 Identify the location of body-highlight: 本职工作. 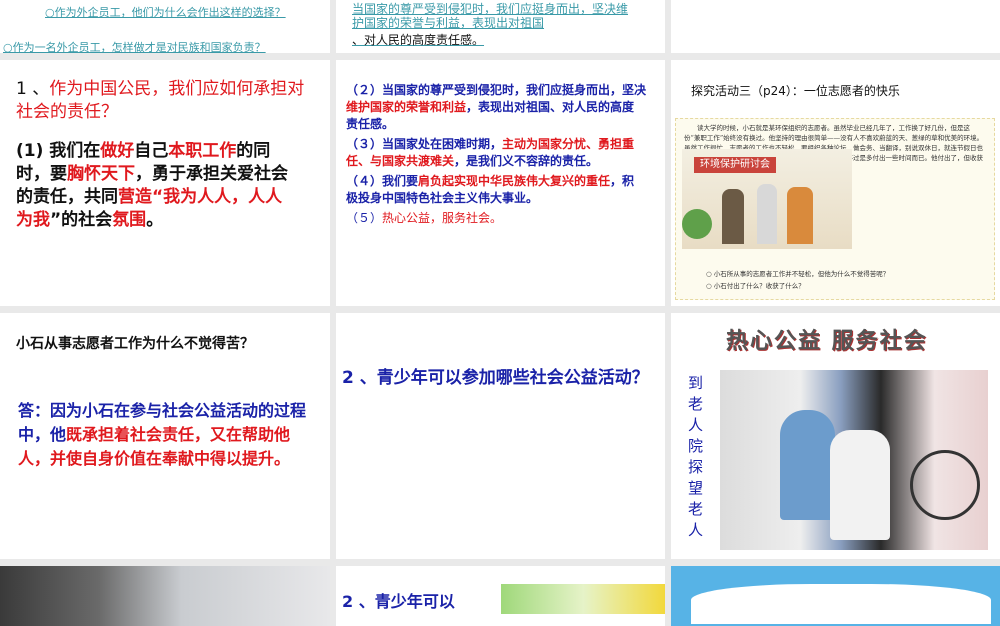
(202, 151).